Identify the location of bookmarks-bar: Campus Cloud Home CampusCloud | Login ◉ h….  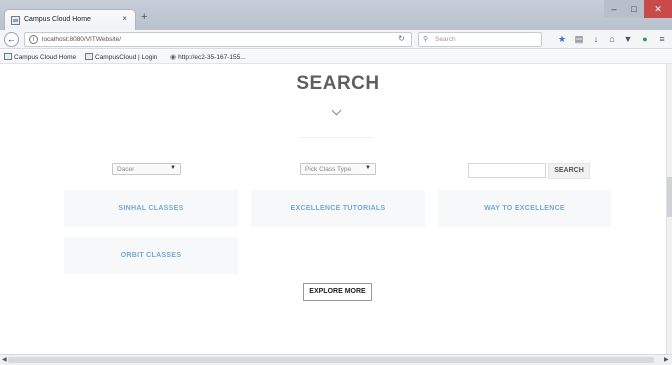
(336, 57).